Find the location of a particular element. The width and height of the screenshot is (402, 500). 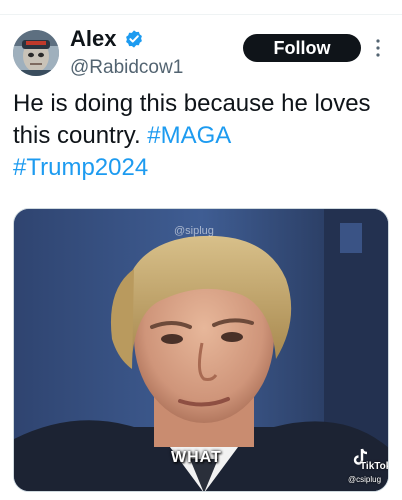

verified-badge-icon is located at coordinates (134, 39).